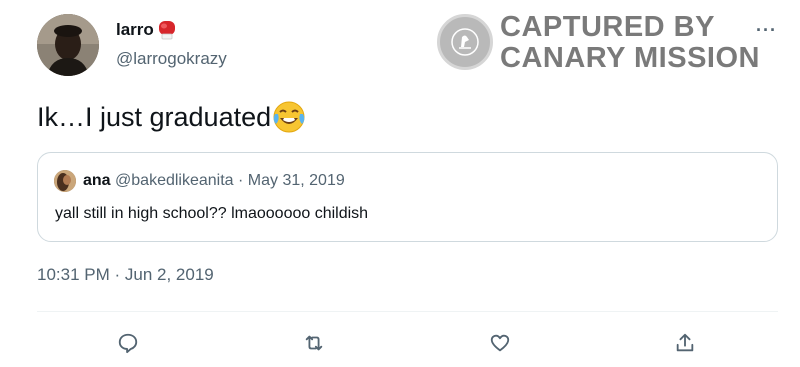 This screenshot has width=800, height=367. What do you see at coordinates (607, 27) in the screenshot?
I see `watermark-line-1: CAPTURED BY` at bounding box center [607, 27].